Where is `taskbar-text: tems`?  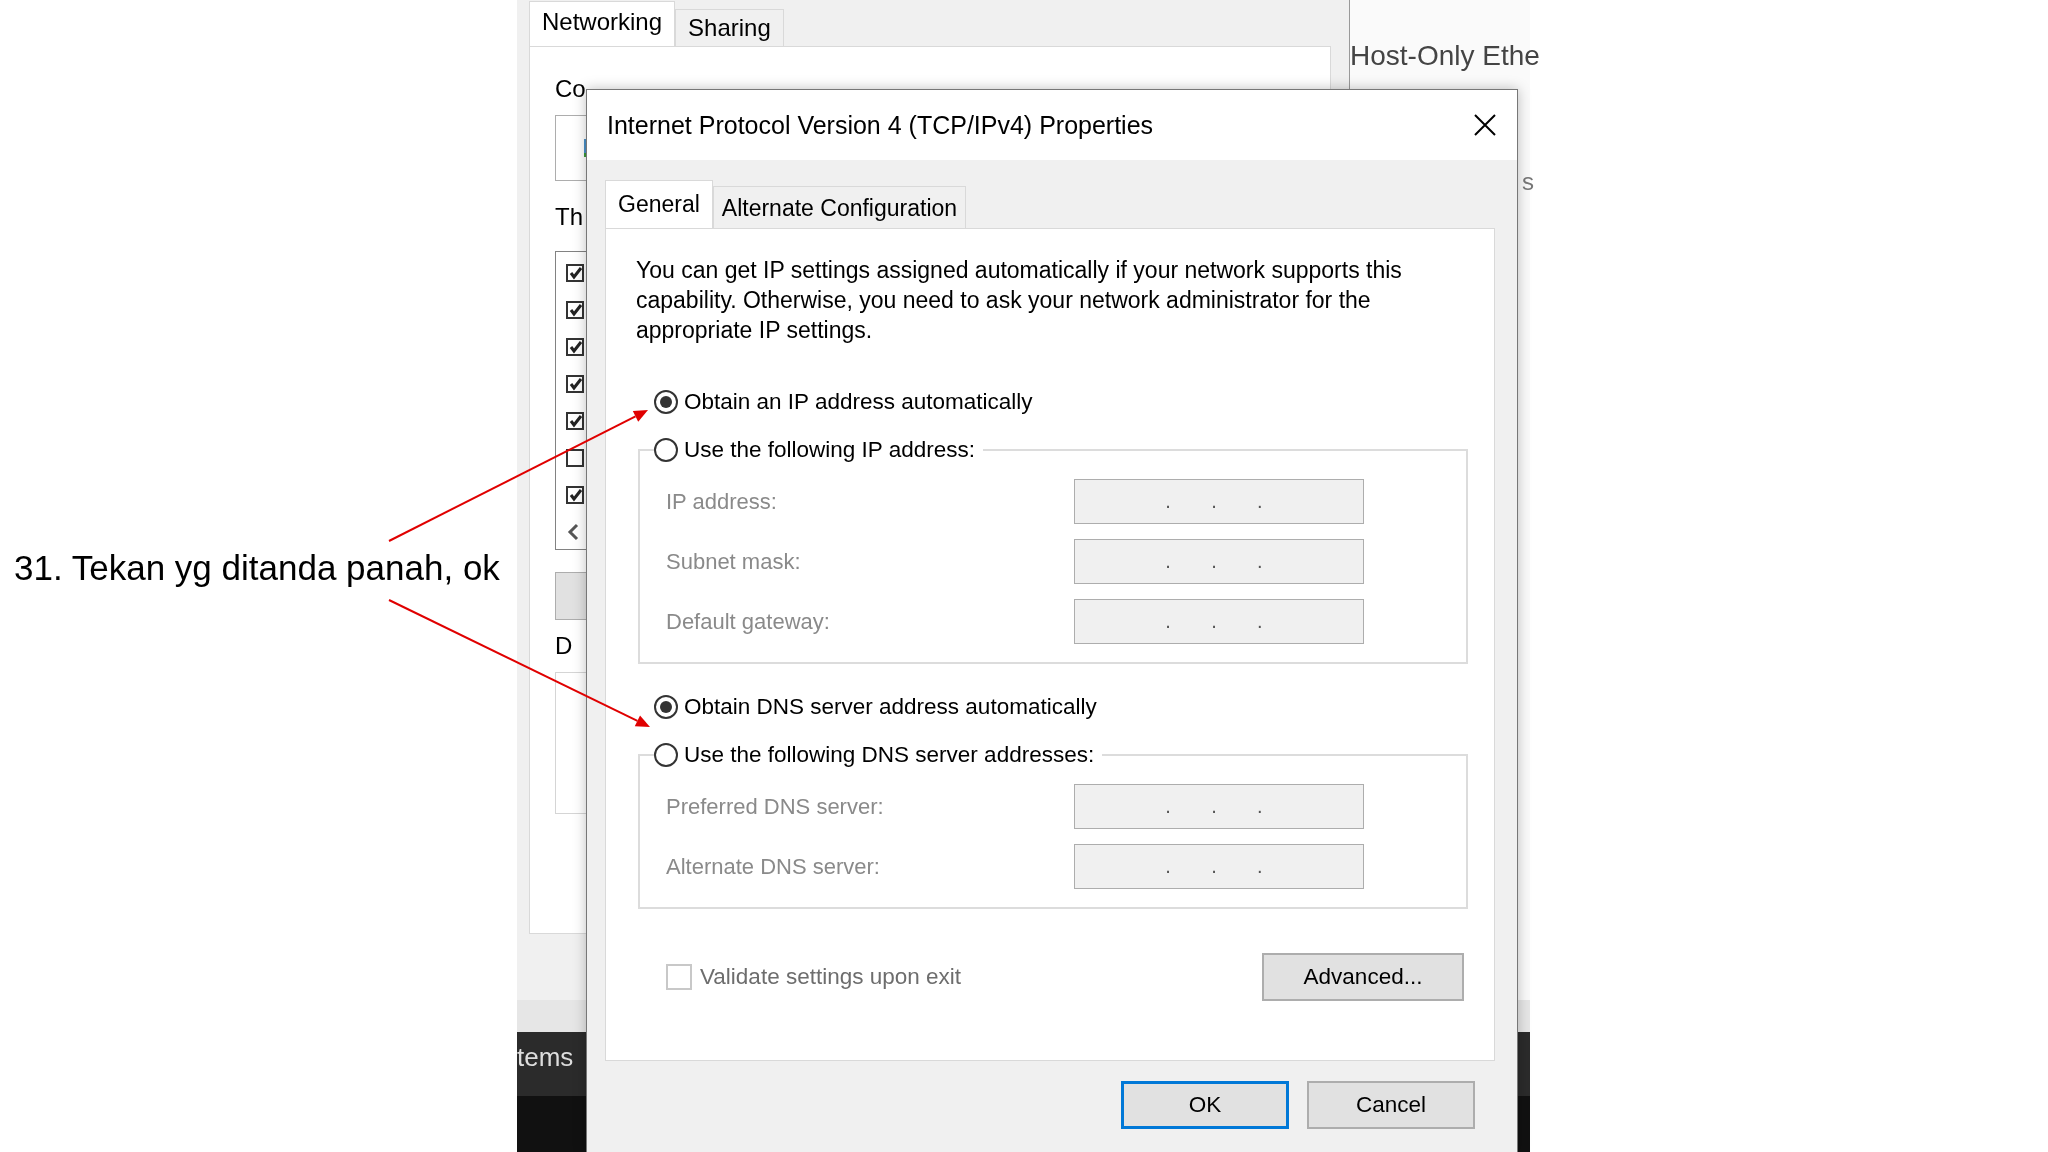
taskbar-text: tems is located at coordinates (545, 1057).